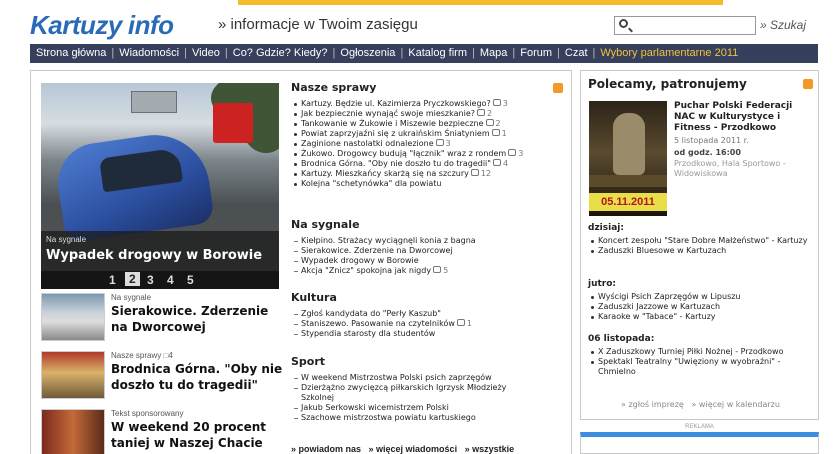 This screenshot has height=454, width=840. I want to click on nav-item-home: Strona główna, so click(71, 53).